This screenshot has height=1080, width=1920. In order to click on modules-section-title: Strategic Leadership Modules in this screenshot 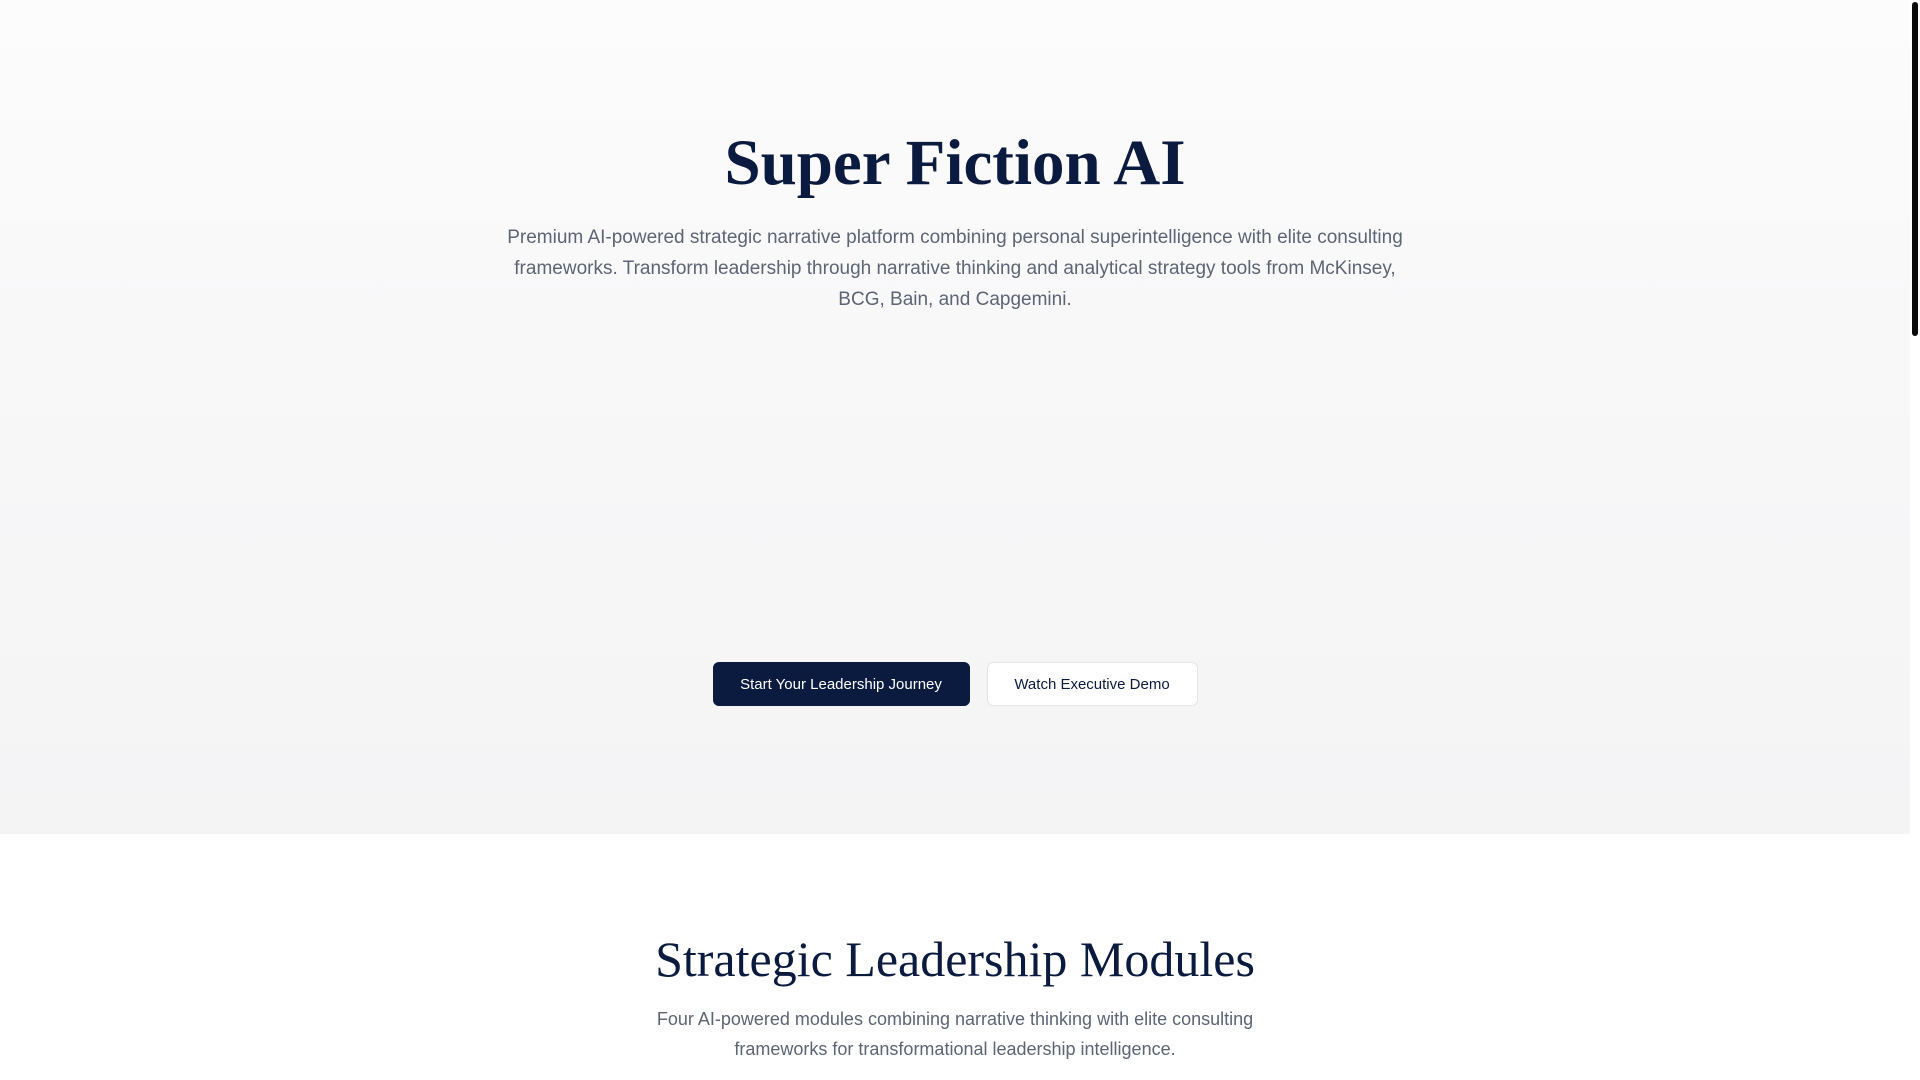, I will do `click(955, 959)`.